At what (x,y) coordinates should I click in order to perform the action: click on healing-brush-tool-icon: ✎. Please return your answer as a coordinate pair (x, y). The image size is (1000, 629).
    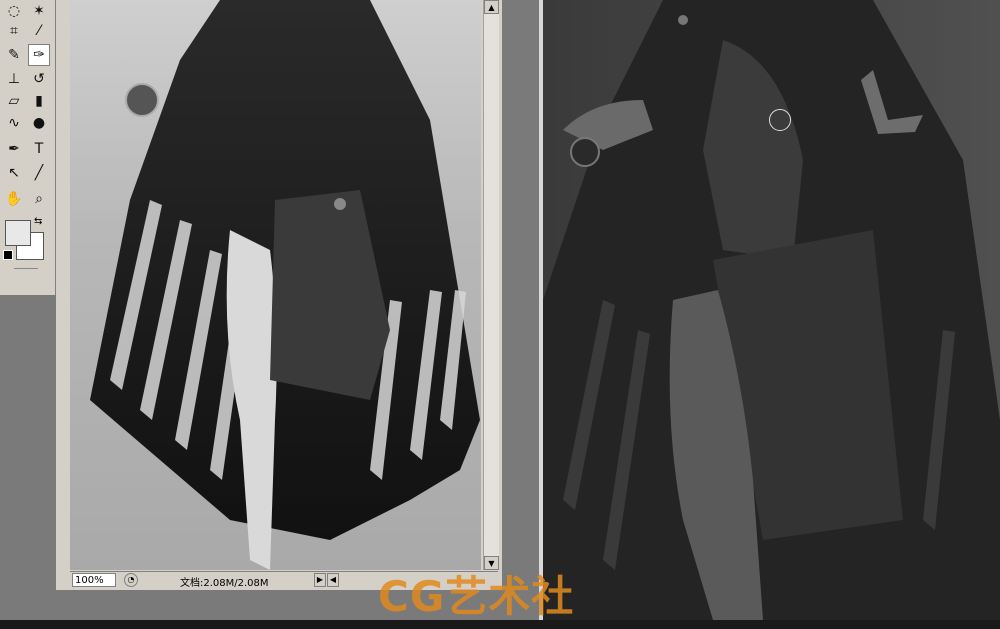
    Looking at the image, I should click on (14, 55).